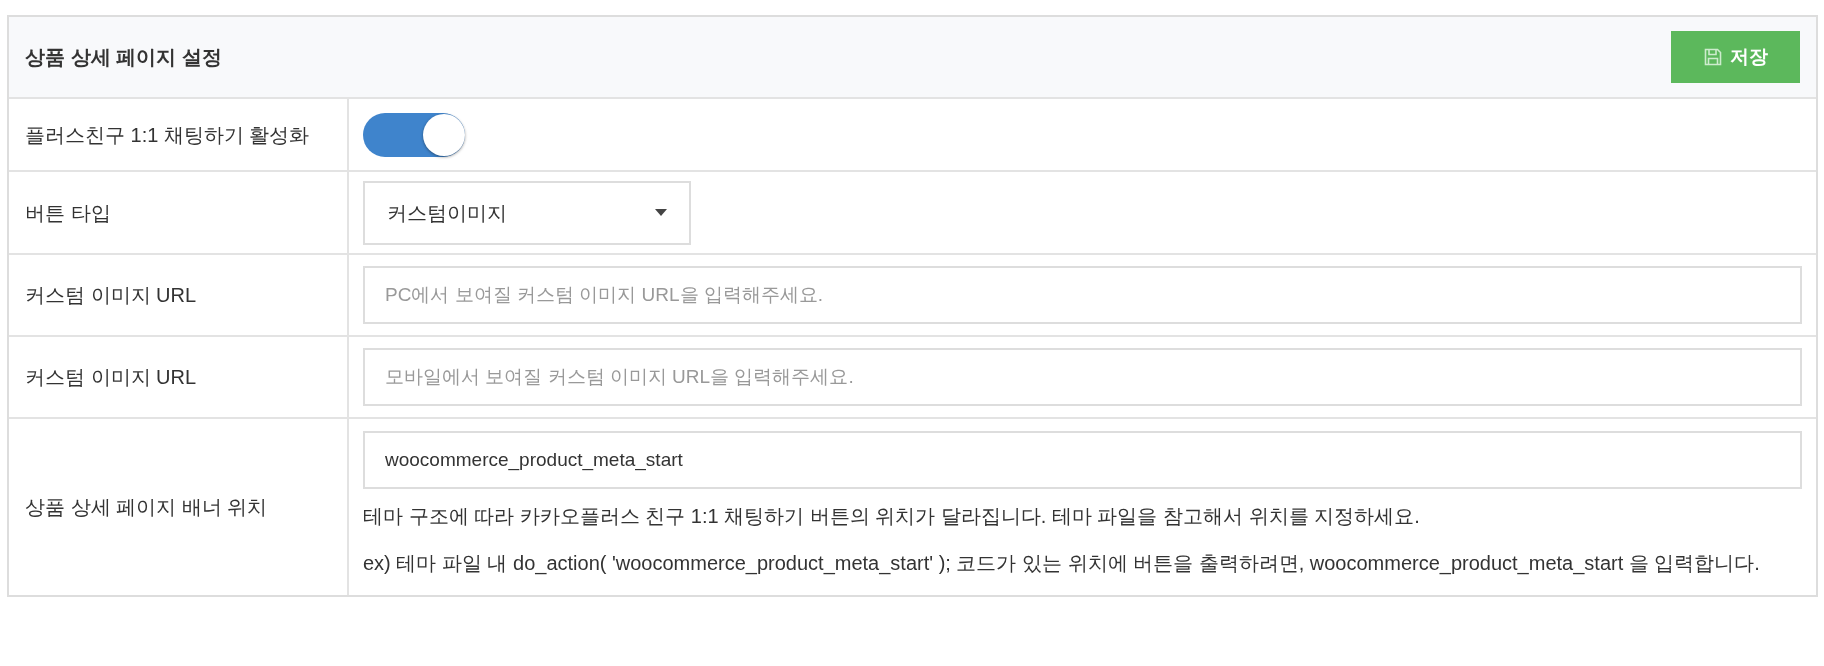  What do you see at coordinates (1082, 377) in the screenshot?
I see `input-field: 모바일에서 보여질 커스텀 이미지 URL을 입력해주세요.` at bounding box center [1082, 377].